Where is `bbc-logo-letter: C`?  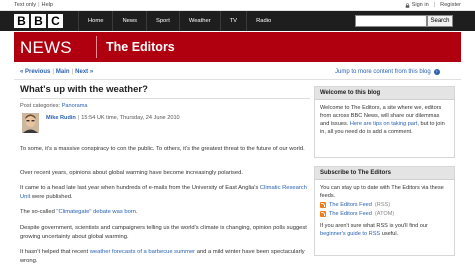 bbc-logo-letter: C is located at coordinates (55, 21).